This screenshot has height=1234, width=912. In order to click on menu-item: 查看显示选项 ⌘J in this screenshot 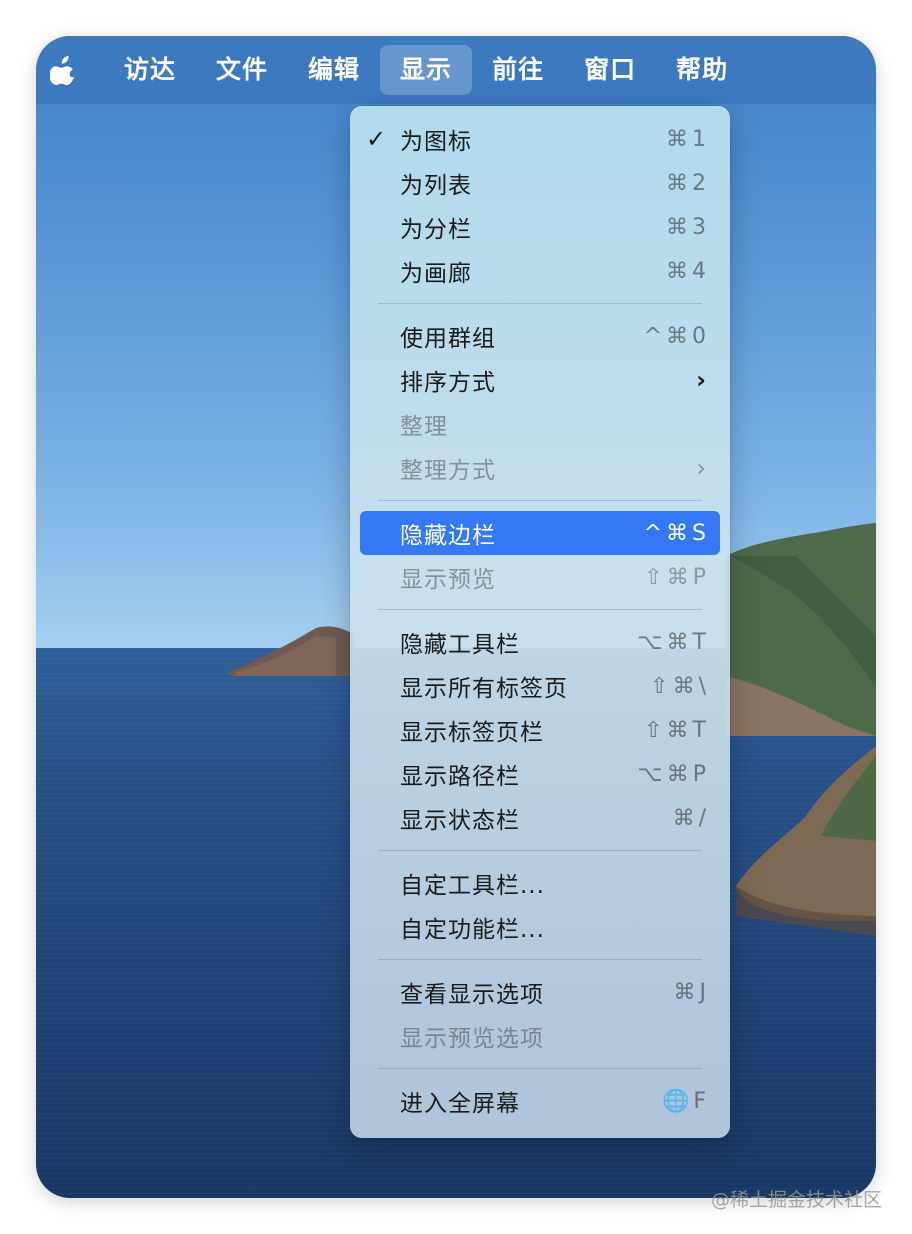, I will do `click(540, 992)`.